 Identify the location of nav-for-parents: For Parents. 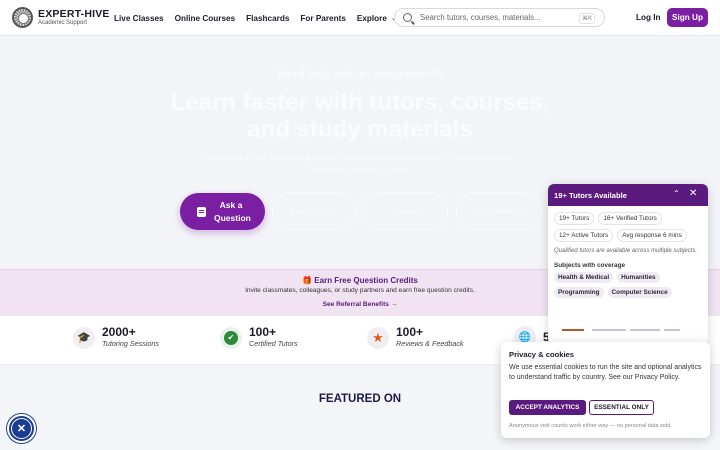
(323, 18).